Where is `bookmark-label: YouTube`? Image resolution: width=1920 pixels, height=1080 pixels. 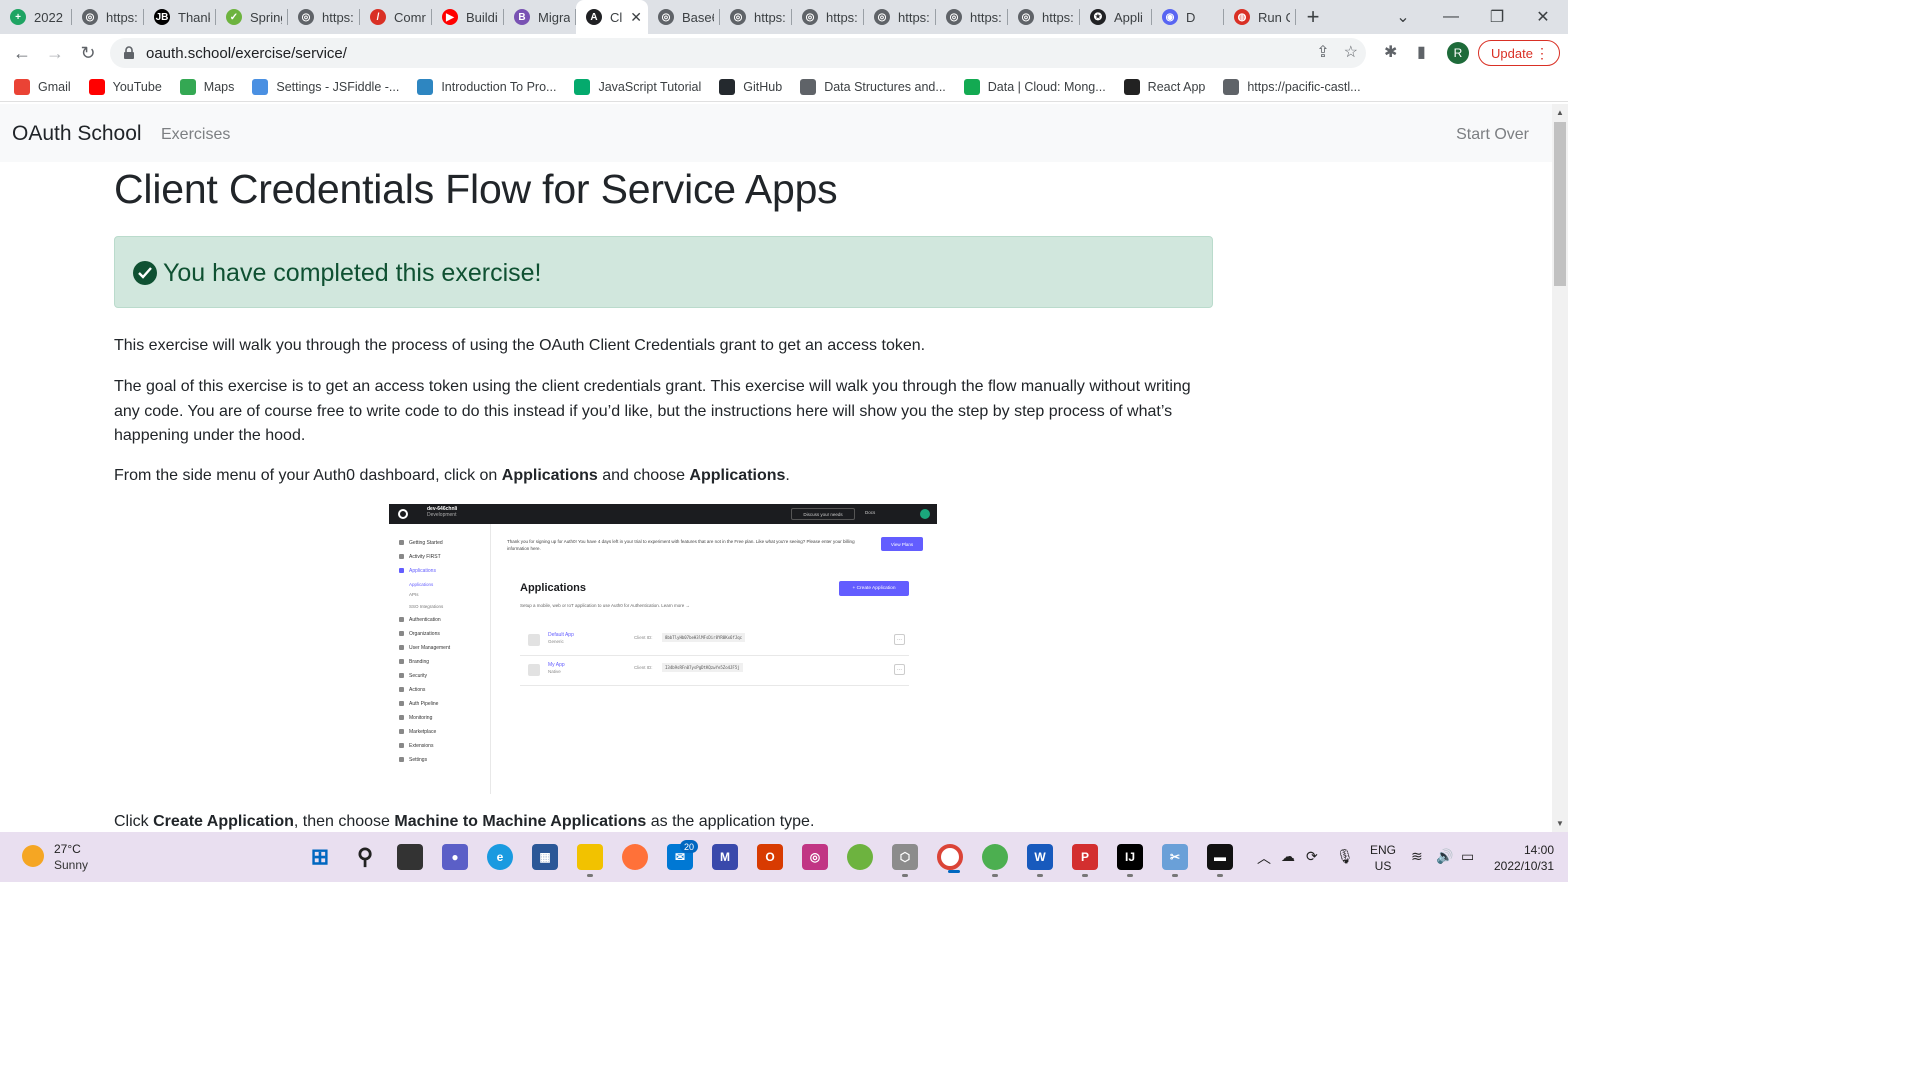 bookmark-label: YouTube is located at coordinates (137, 86).